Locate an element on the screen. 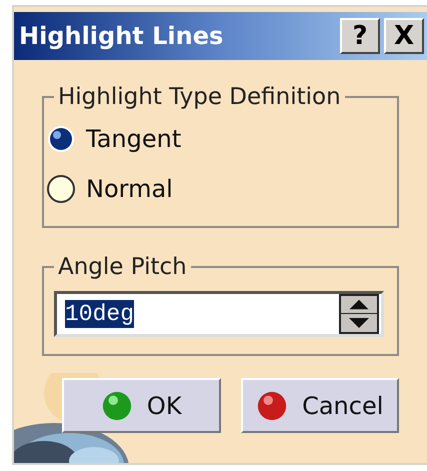  ok-button: OK is located at coordinates (141, 405).